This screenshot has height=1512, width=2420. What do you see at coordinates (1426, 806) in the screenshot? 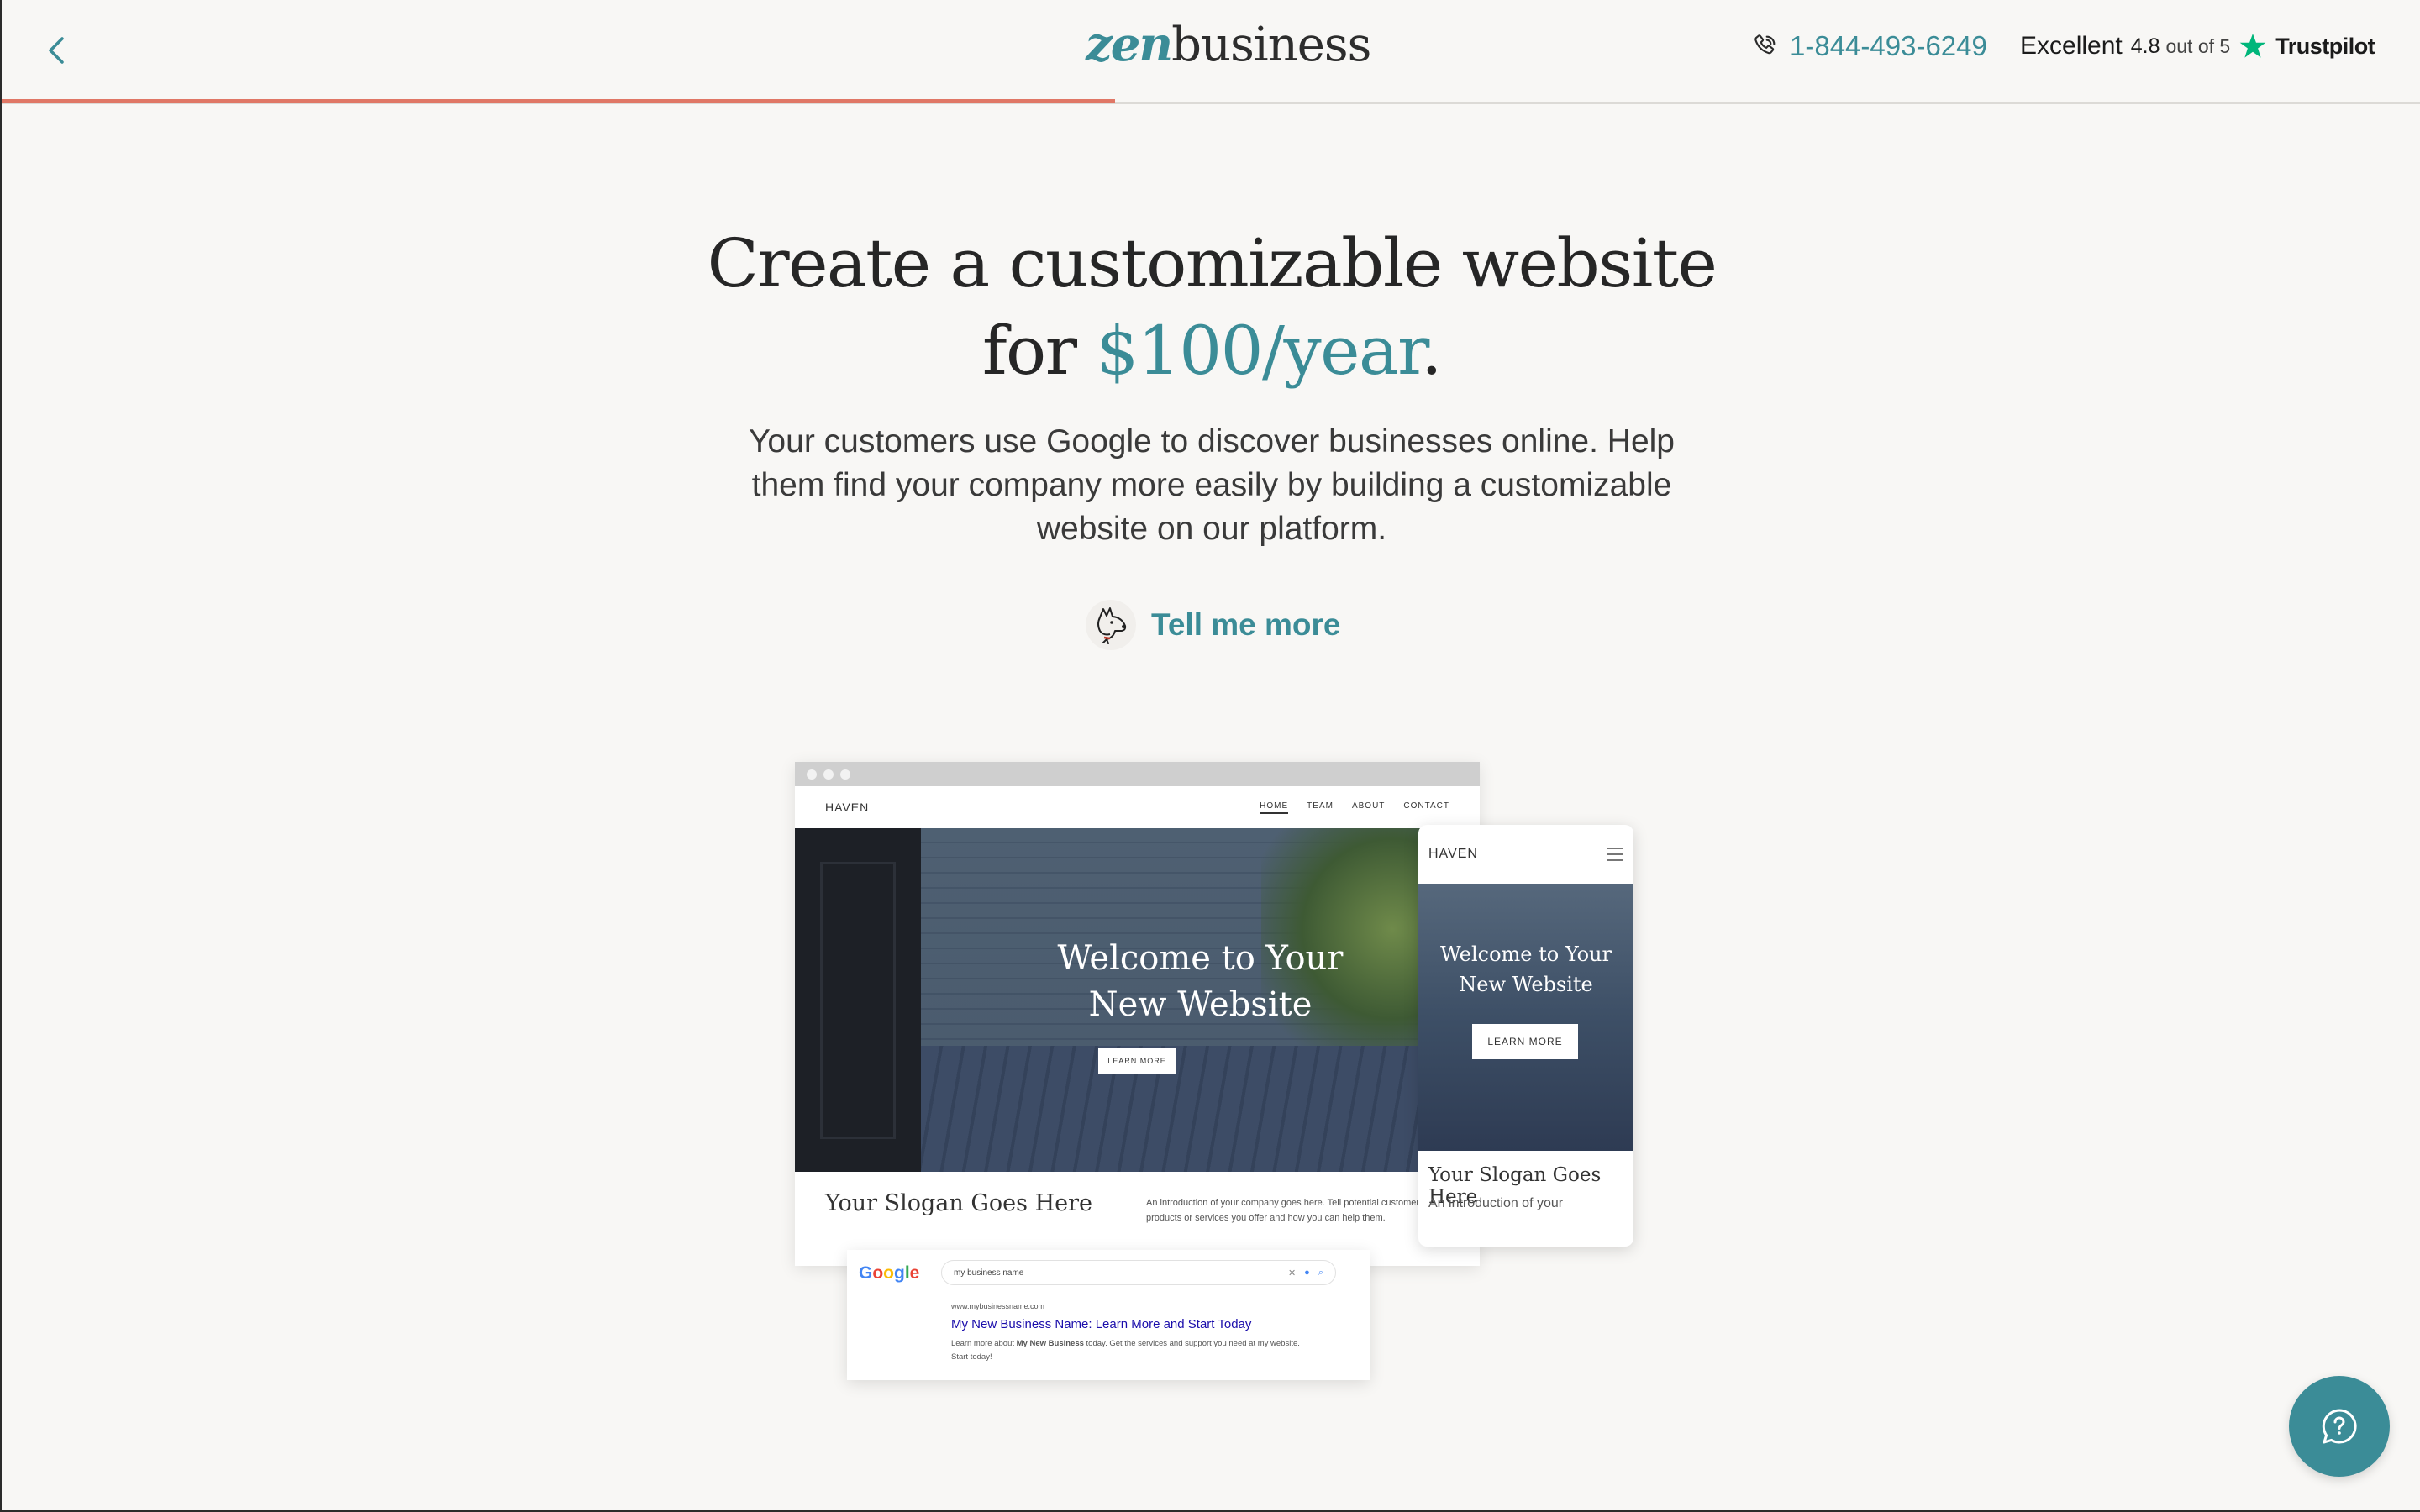
I see `mockup-nav-contact: CONTACT` at bounding box center [1426, 806].